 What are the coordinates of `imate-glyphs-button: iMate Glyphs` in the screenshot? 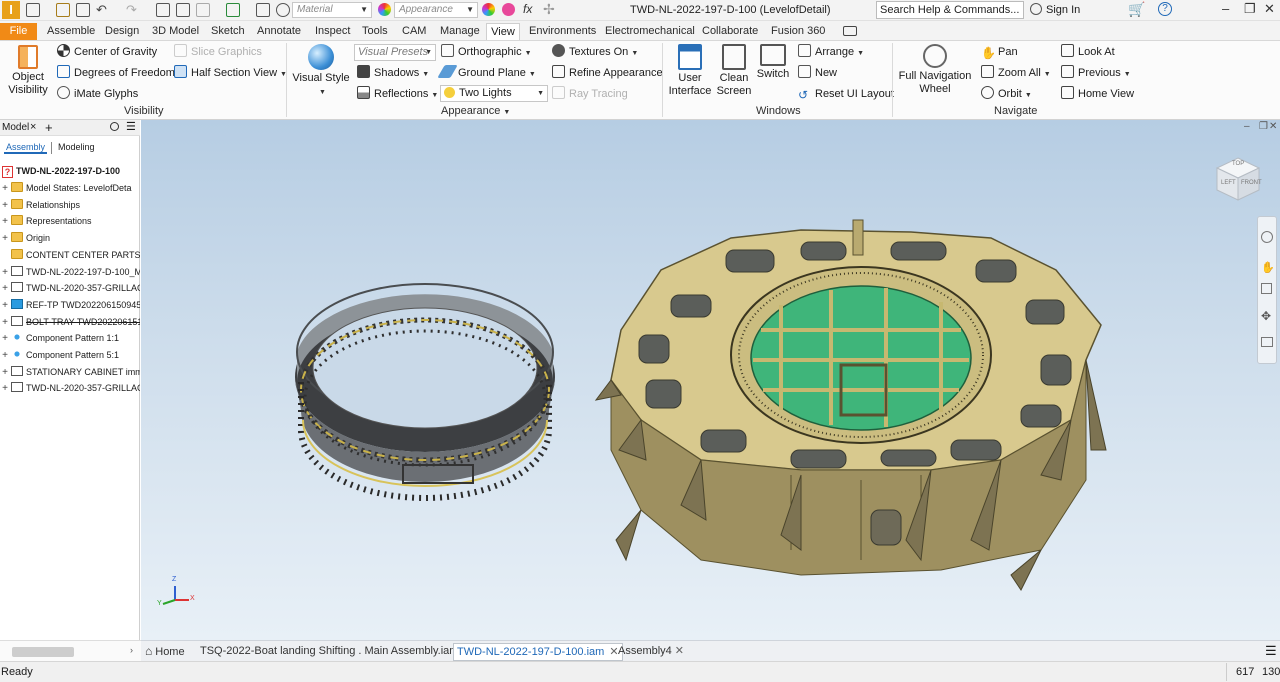 It's located at (97, 95).